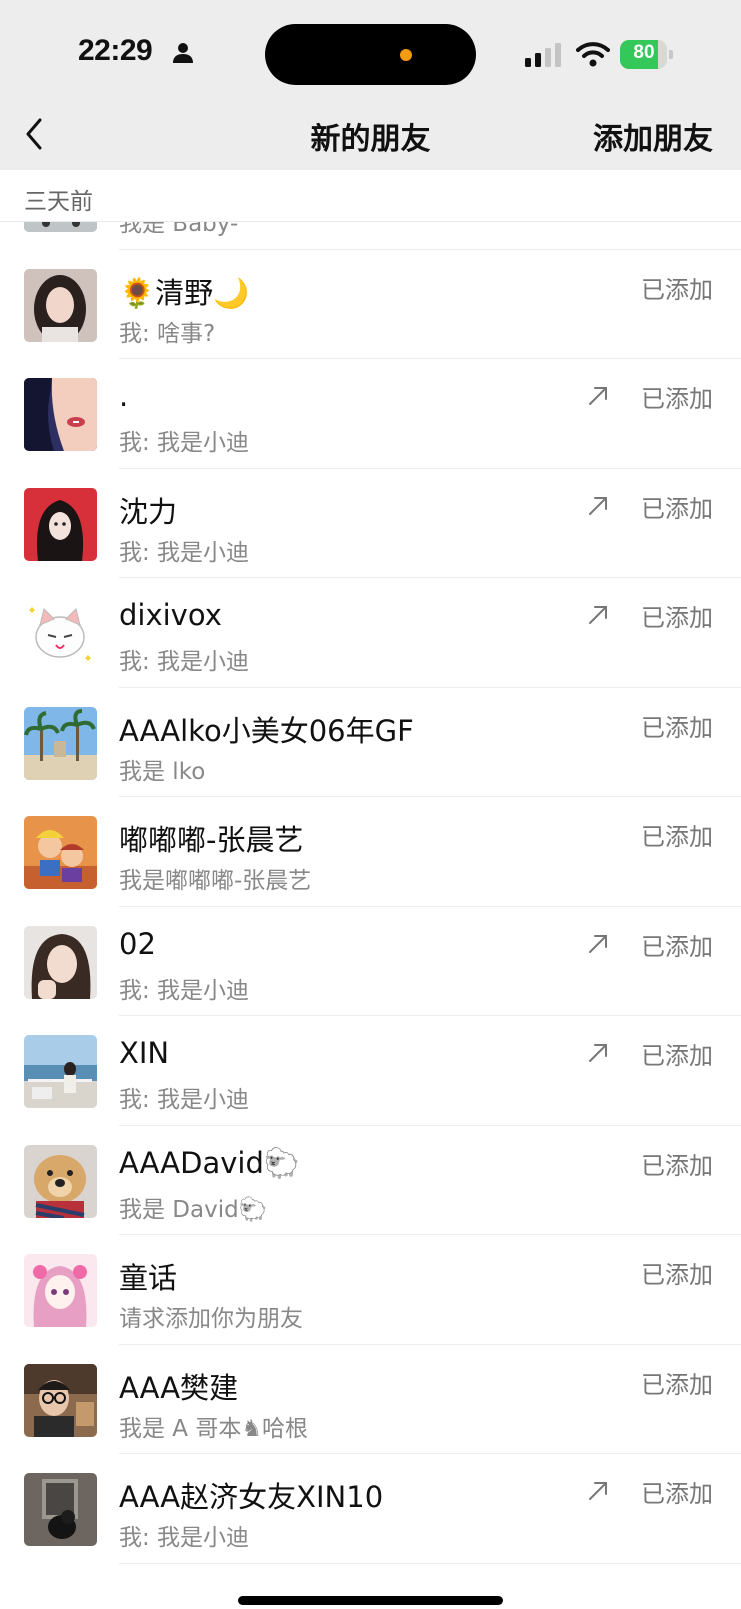  I want to click on friend-message: 请求添加你为朋友, so click(211, 1319).